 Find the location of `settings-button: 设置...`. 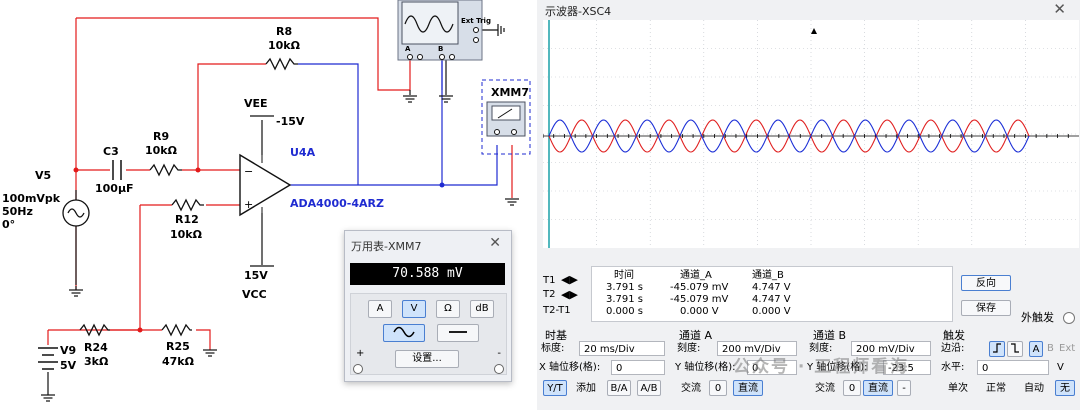

settings-button: 设置... is located at coordinates (427, 359).